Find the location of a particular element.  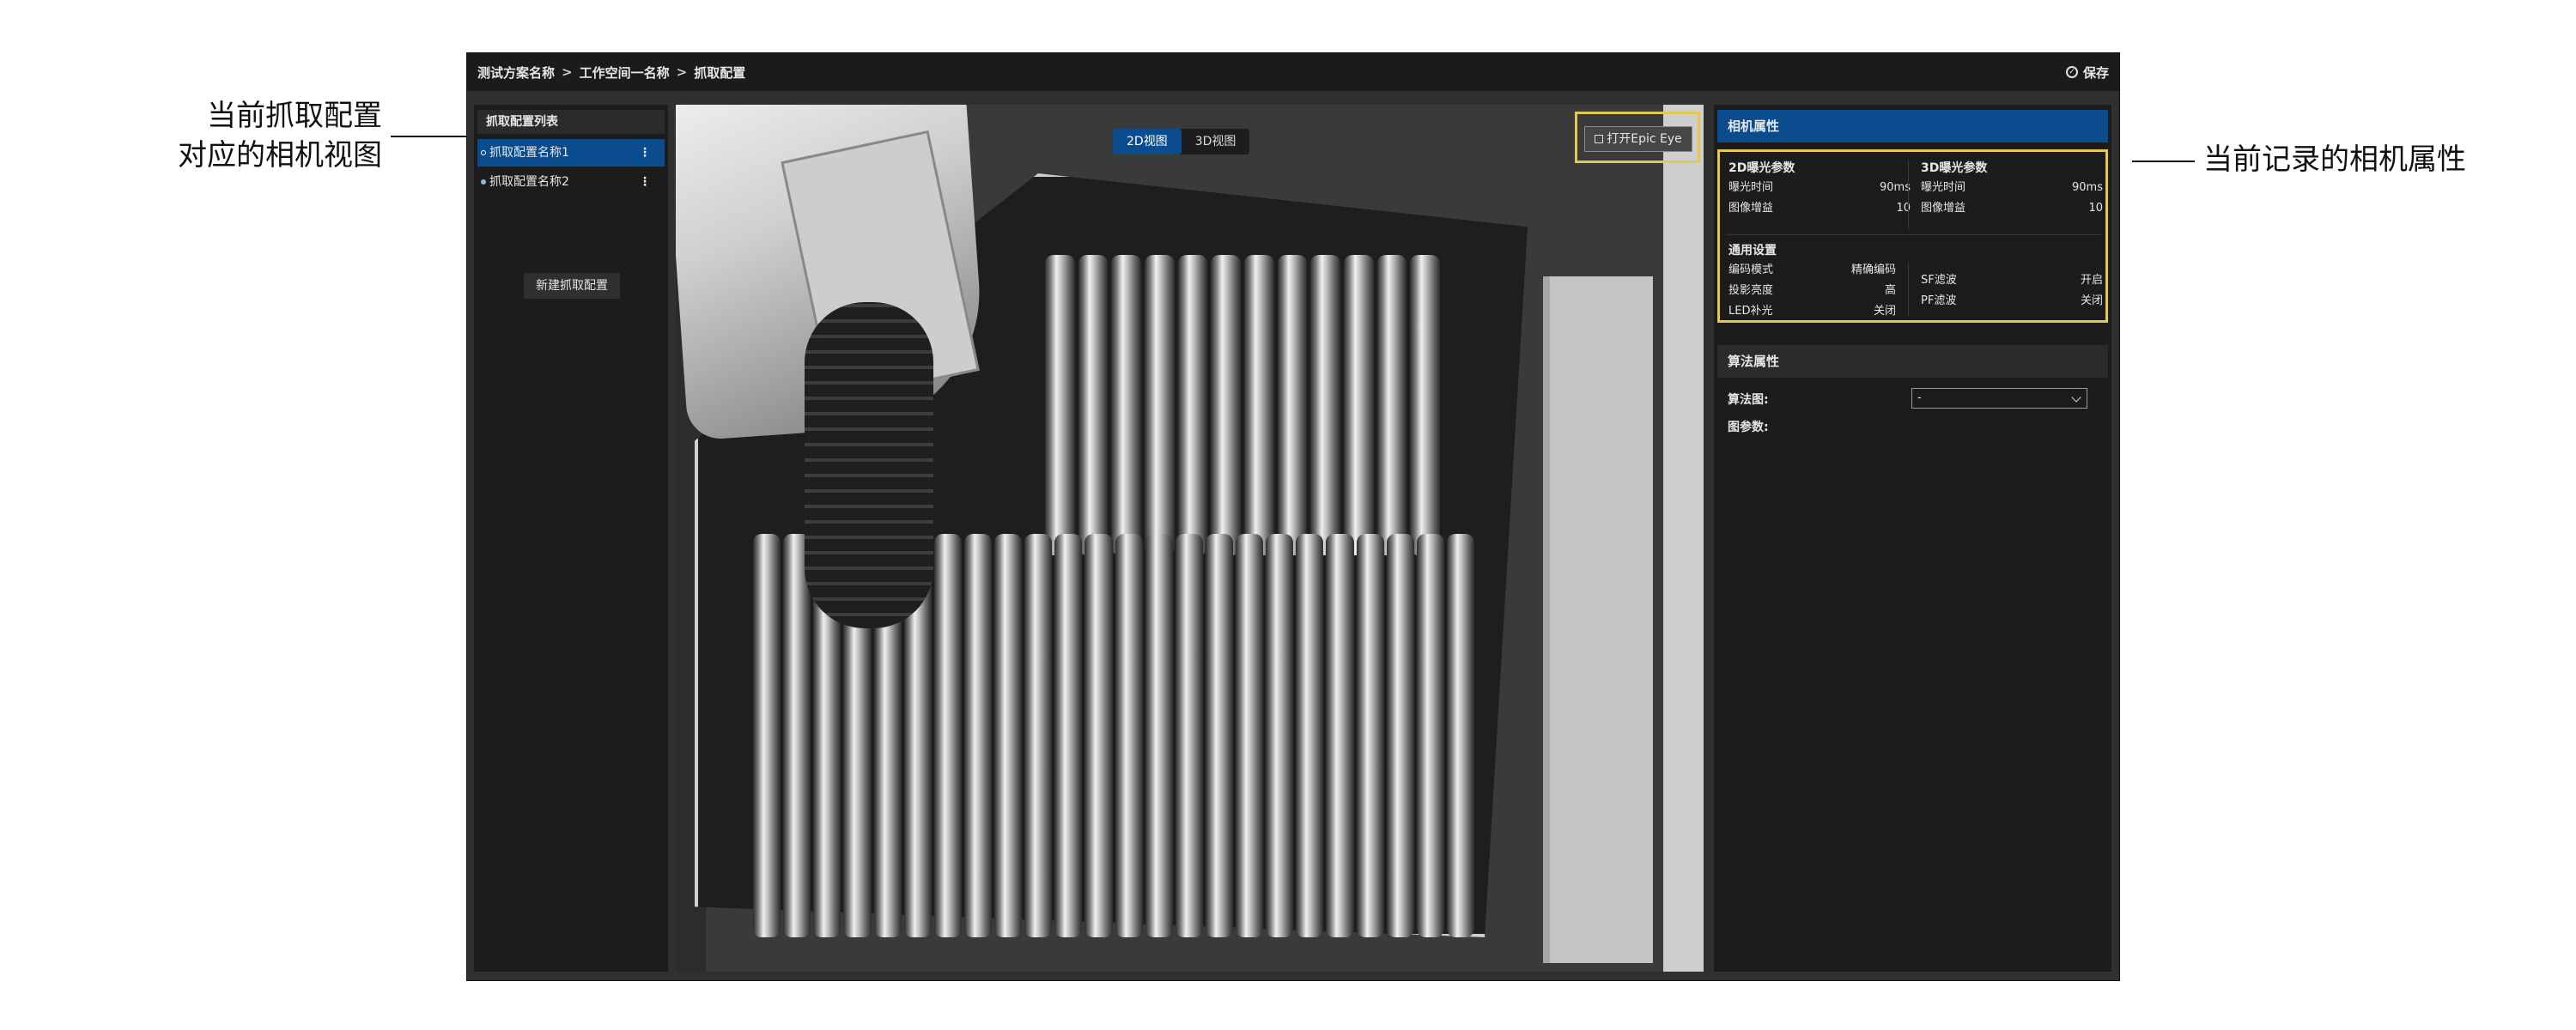

left-annotation: 当前抓取配置 对应的相机视图 is located at coordinates (255, 135).